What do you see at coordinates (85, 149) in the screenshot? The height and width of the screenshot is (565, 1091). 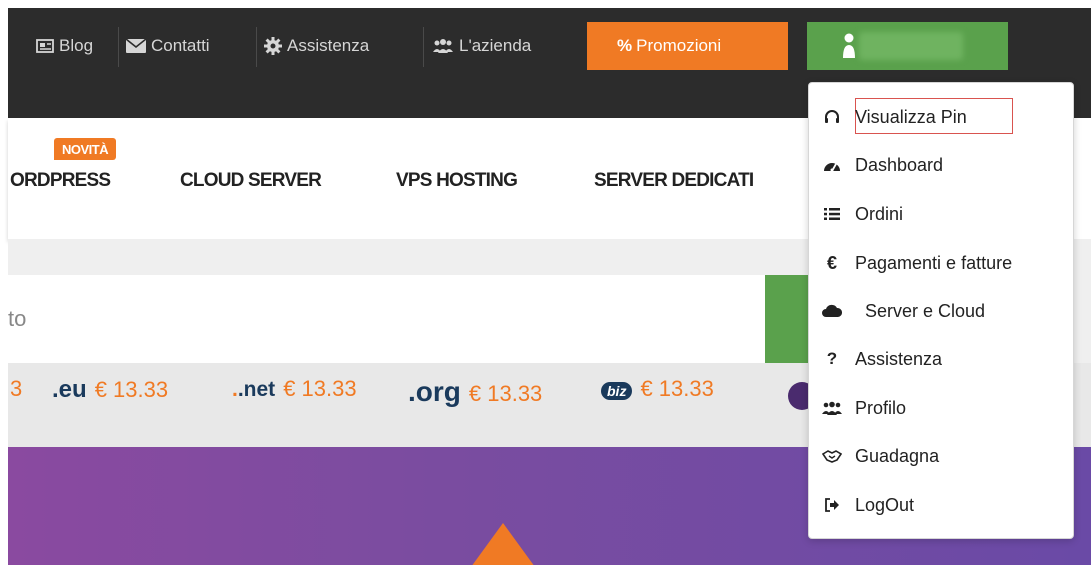 I see `new-badge: NOVITÀ` at bounding box center [85, 149].